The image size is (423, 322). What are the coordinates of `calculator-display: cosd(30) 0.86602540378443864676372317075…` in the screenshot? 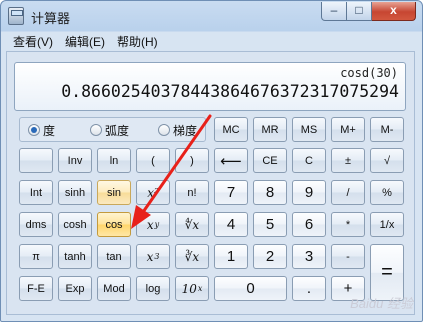 It's located at (210, 86).